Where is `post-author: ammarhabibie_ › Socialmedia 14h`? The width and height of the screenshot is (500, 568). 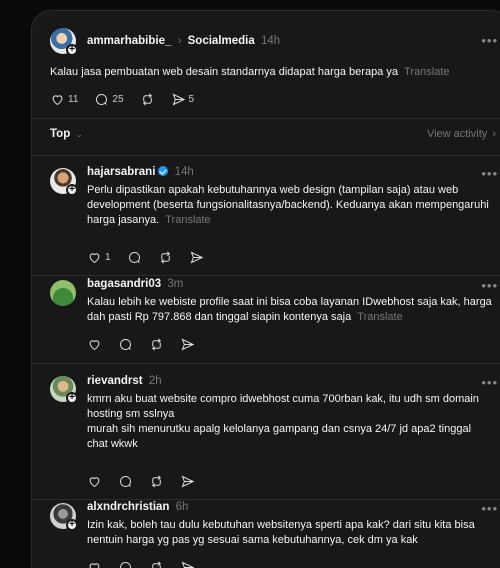 post-author: ammarhabibie_ › Socialmedia 14h is located at coordinates (183, 41).